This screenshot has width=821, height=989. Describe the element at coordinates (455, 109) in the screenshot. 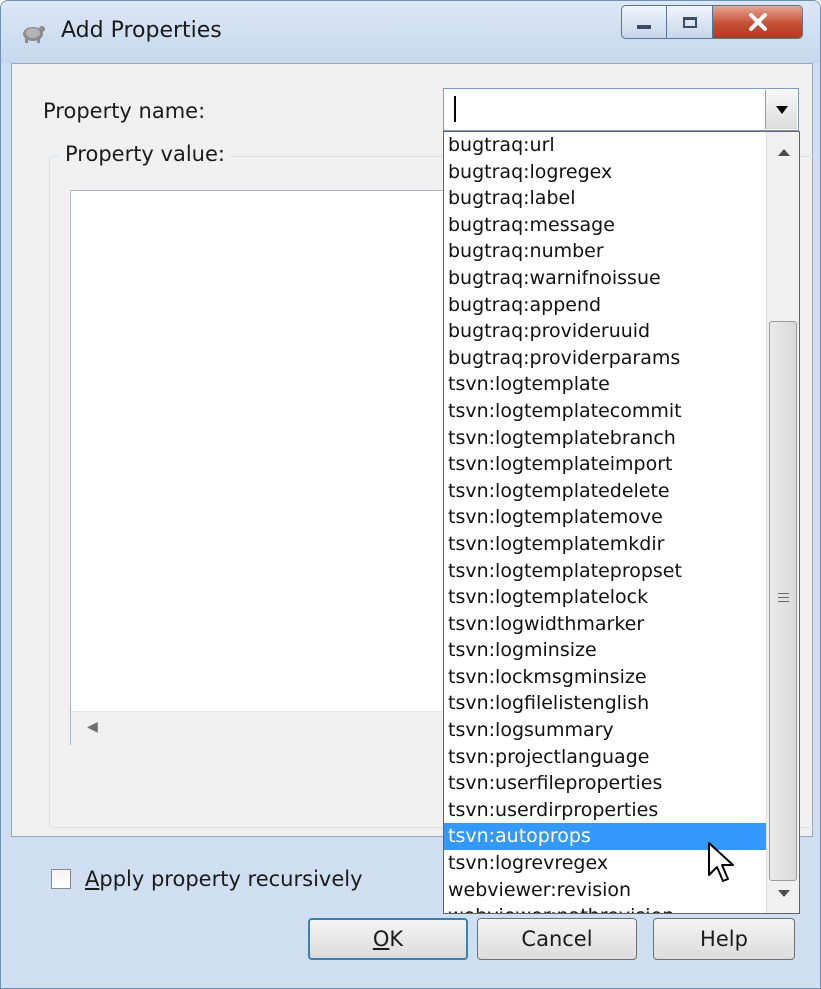

I see `text-caret` at that location.